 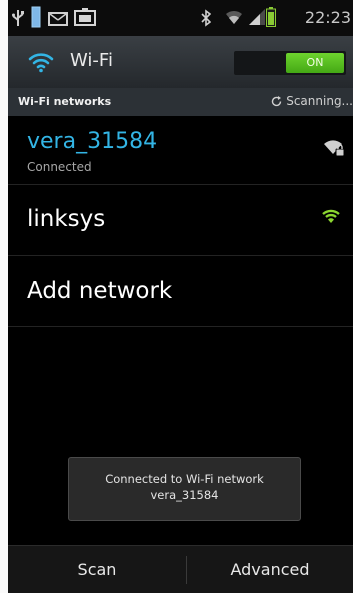 I want to click on network-name: linksys, so click(x=66, y=219).